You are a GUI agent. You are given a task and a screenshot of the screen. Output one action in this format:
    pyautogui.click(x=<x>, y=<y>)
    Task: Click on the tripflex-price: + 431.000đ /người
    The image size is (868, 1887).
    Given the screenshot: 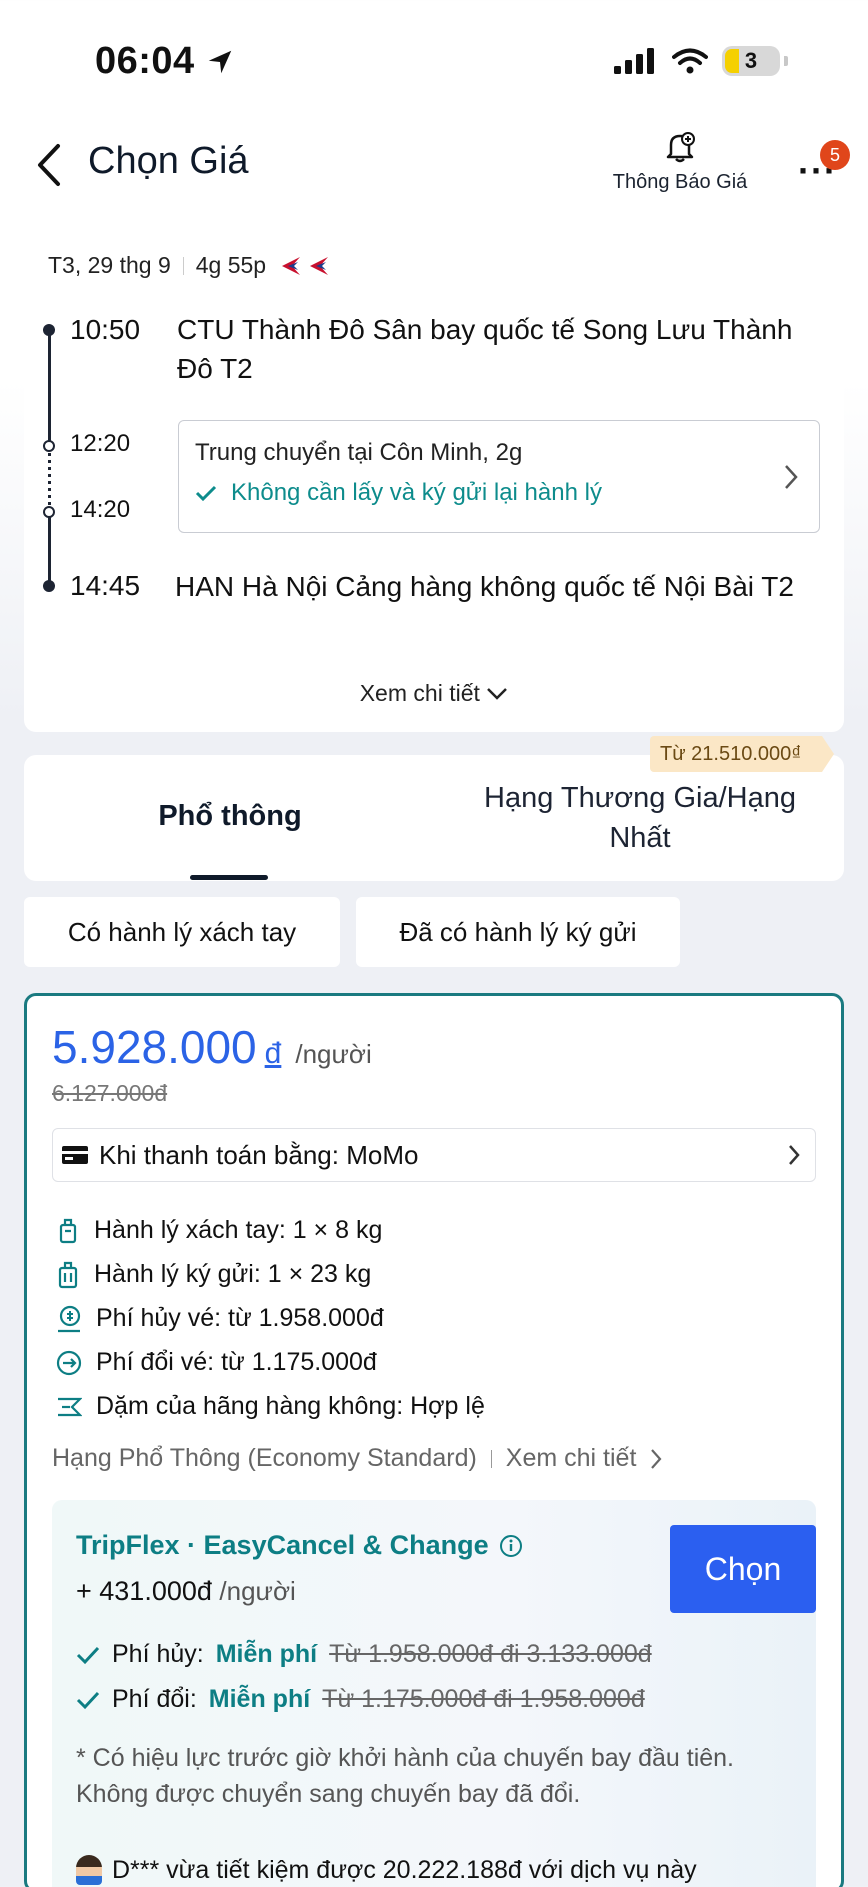 What is the action you would take?
    pyautogui.click(x=186, y=1591)
    